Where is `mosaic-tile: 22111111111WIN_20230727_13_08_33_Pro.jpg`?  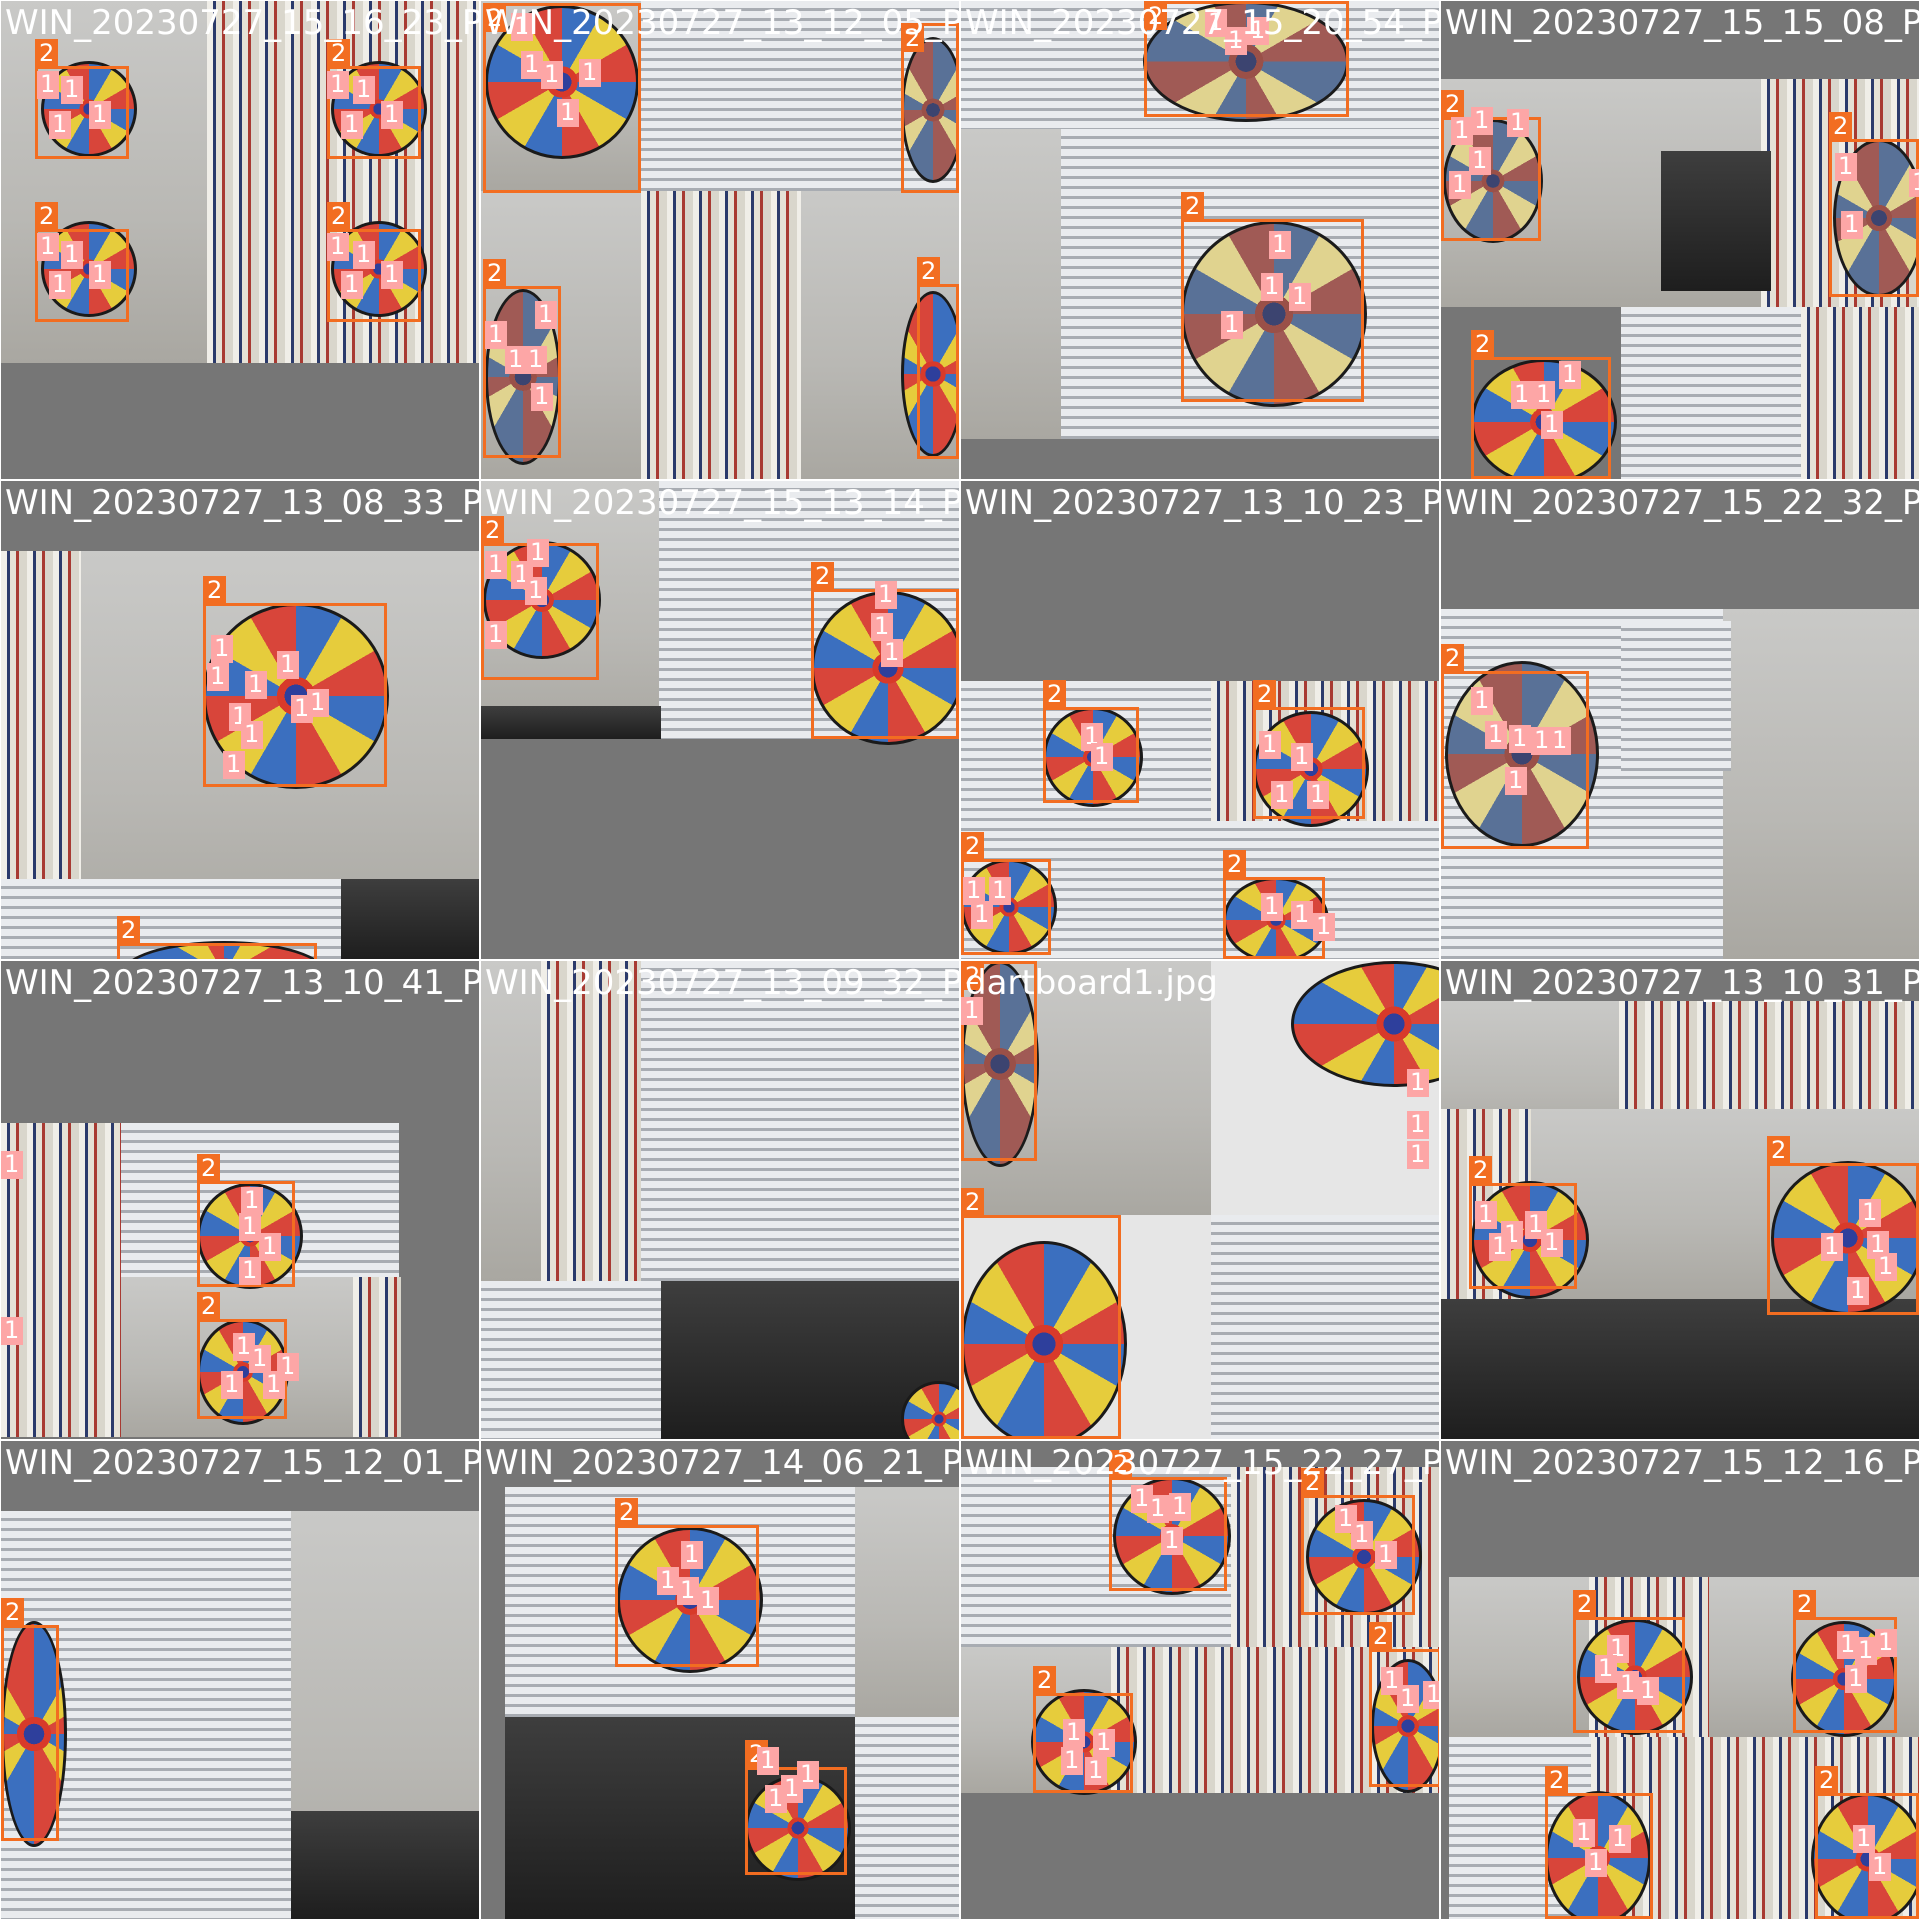
mosaic-tile: 22111111111WIN_20230727_13_08_33_Pro.jpg is located at coordinates (240, 720).